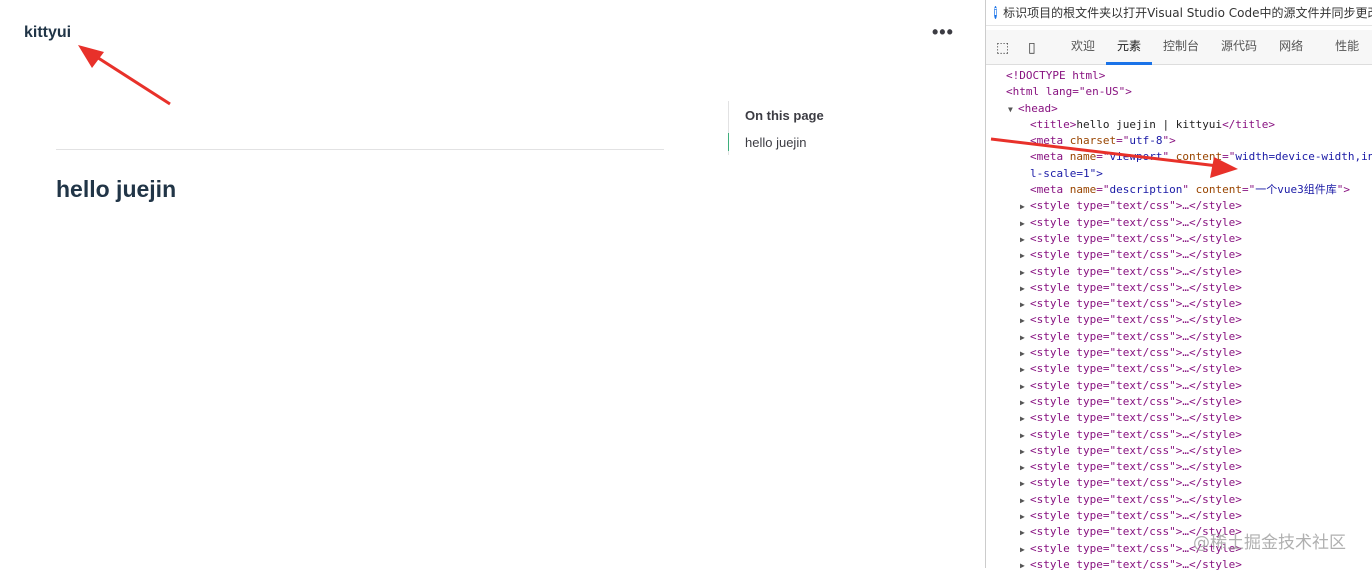  What do you see at coordinates (1179, 92) in the screenshot?
I see `dom-node-html: <html lang="en-US">` at bounding box center [1179, 92].